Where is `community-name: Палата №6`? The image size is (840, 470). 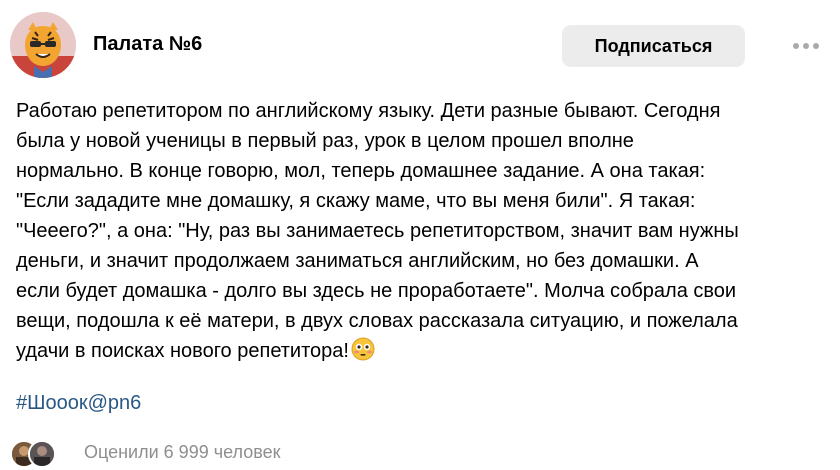 community-name: Палата №6 is located at coordinates (147, 44).